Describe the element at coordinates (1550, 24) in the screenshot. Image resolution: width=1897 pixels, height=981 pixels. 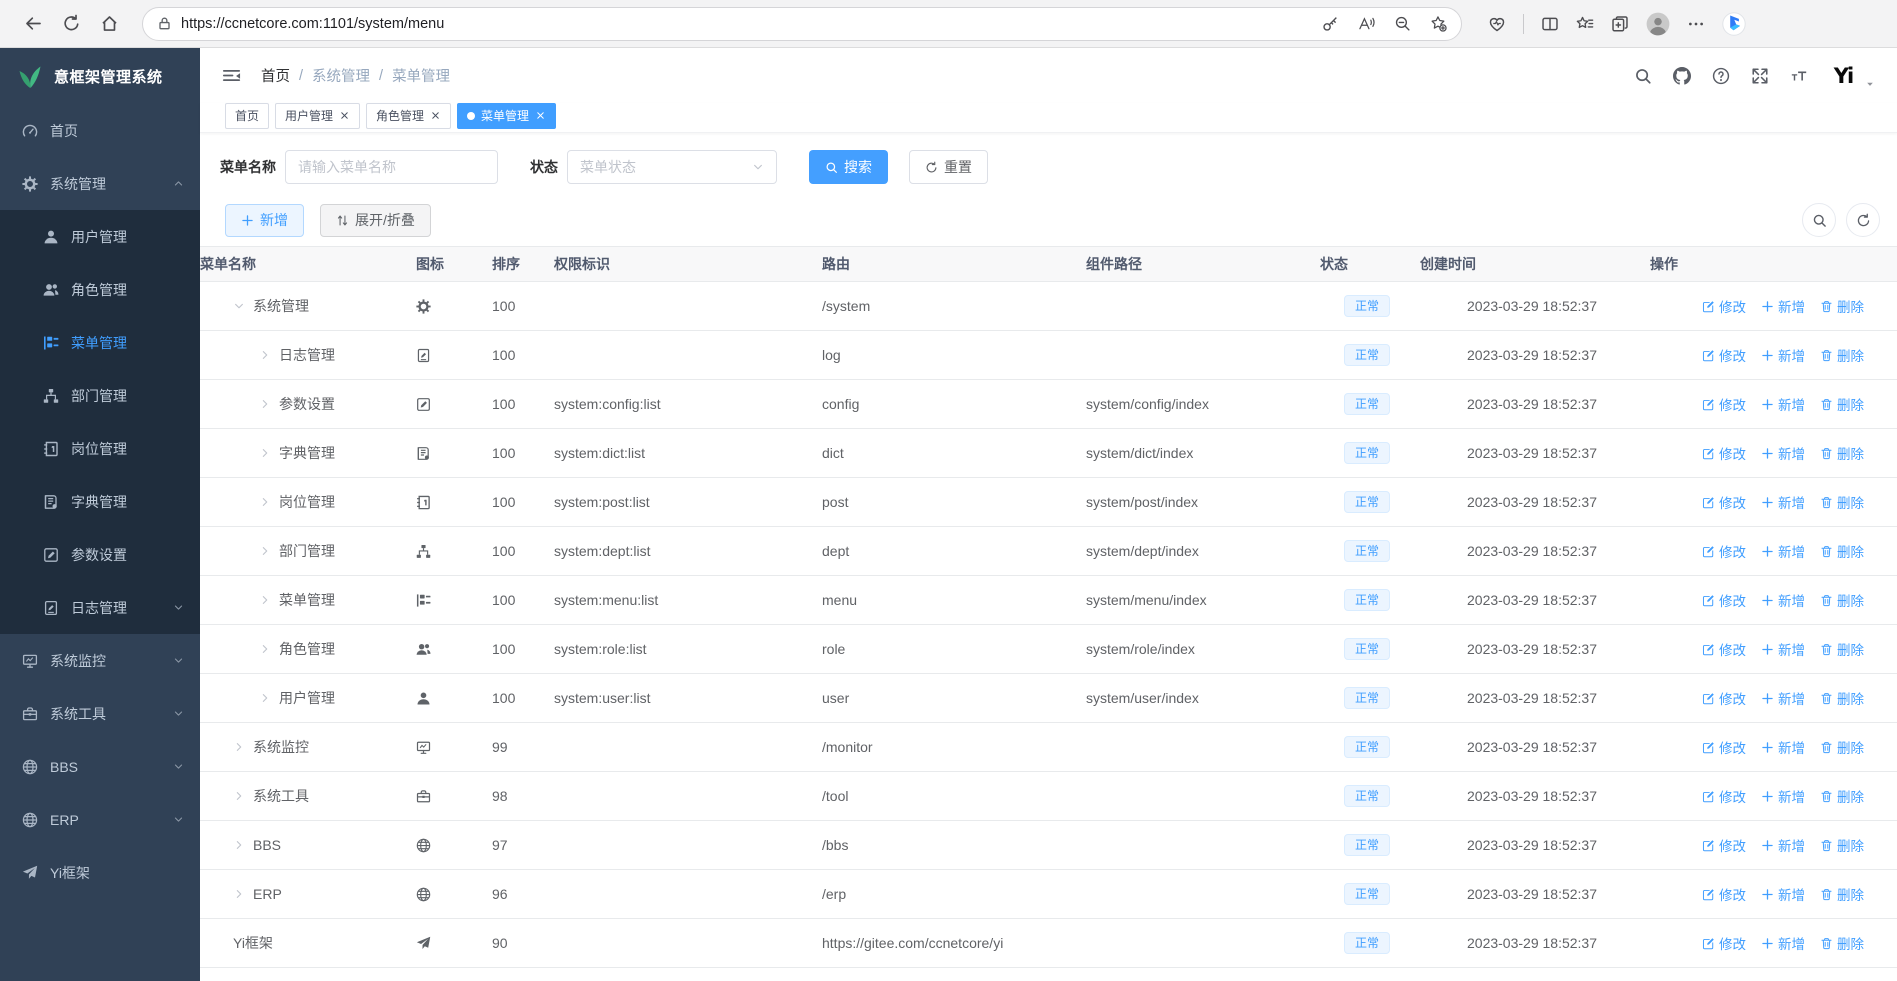
I see `split-screen-icon` at that location.